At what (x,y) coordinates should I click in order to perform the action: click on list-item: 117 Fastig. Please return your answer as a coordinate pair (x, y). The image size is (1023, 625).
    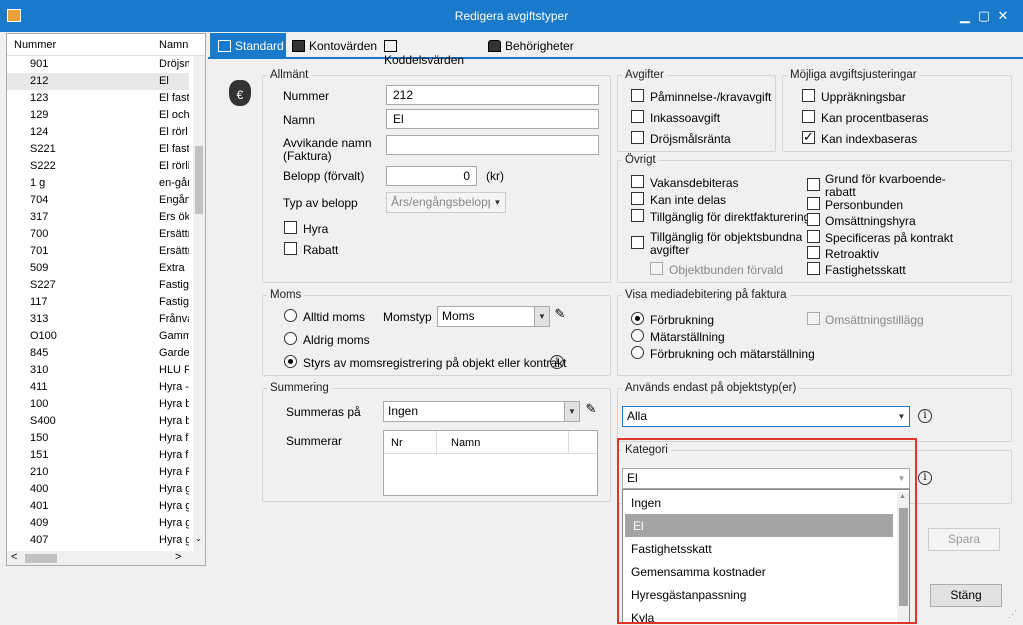
    Looking at the image, I should click on (98, 302).